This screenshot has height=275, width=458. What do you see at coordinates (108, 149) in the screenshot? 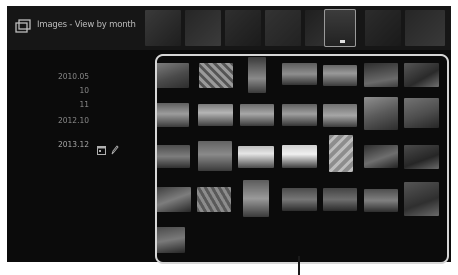
I see `date-icons` at bounding box center [108, 149].